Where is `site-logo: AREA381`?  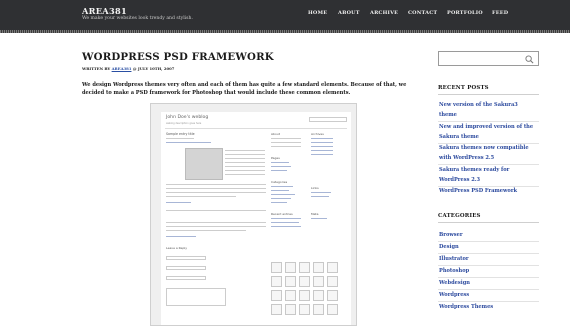 site-logo: AREA381 is located at coordinates (104, 11).